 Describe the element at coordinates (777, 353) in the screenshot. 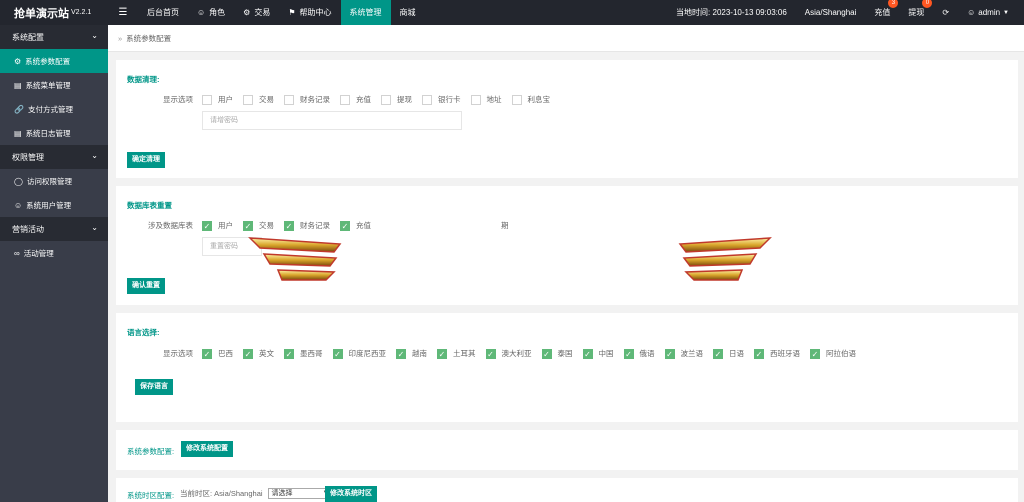

I see `checkbox-lang-spanish: ✓ 西班牙语` at that location.